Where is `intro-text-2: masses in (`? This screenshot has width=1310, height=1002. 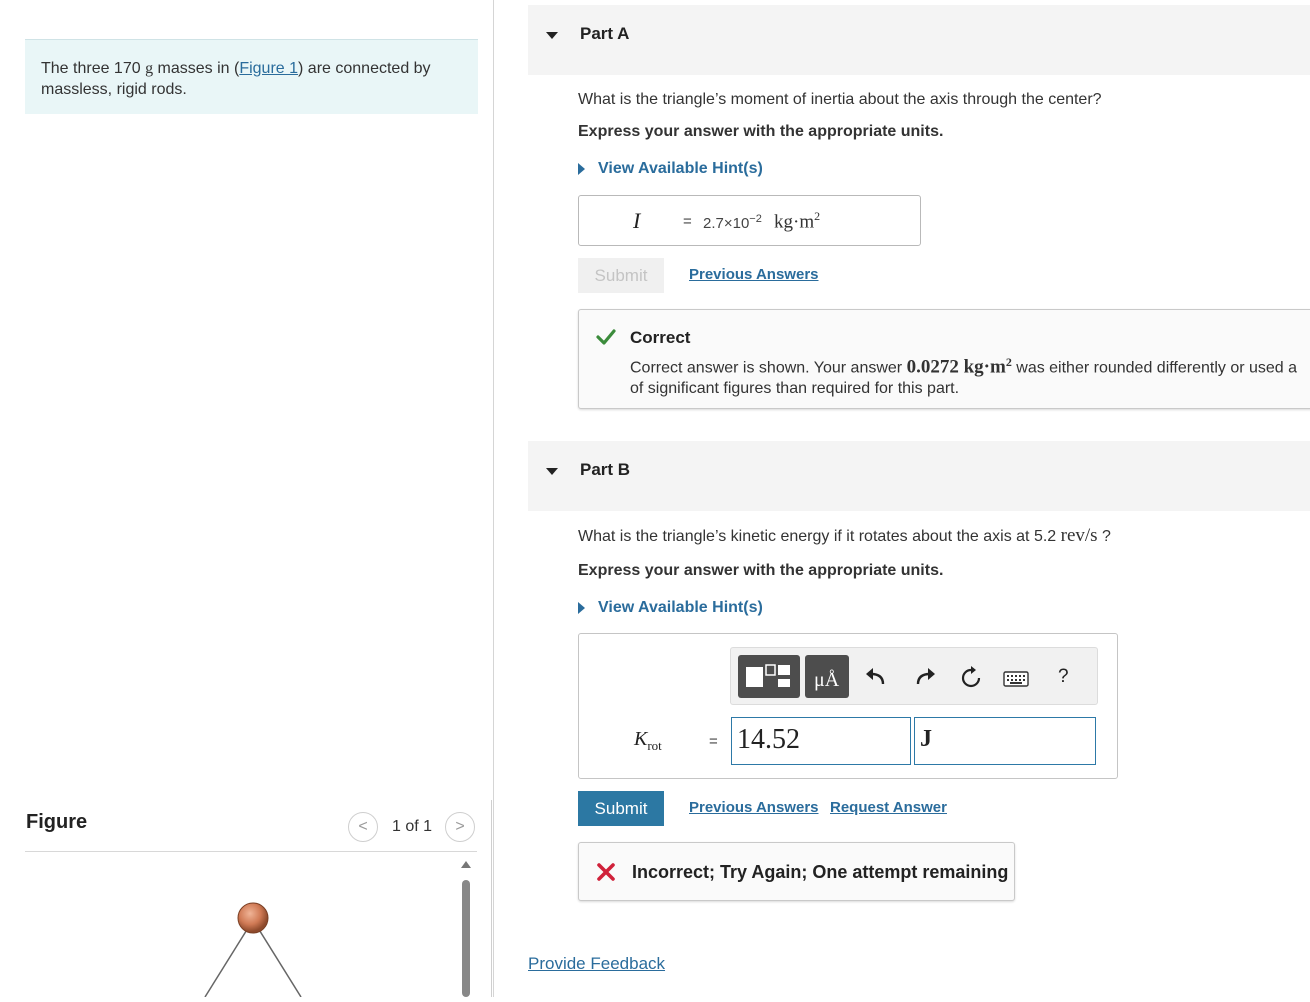 intro-text-2: masses in ( is located at coordinates (196, 68).